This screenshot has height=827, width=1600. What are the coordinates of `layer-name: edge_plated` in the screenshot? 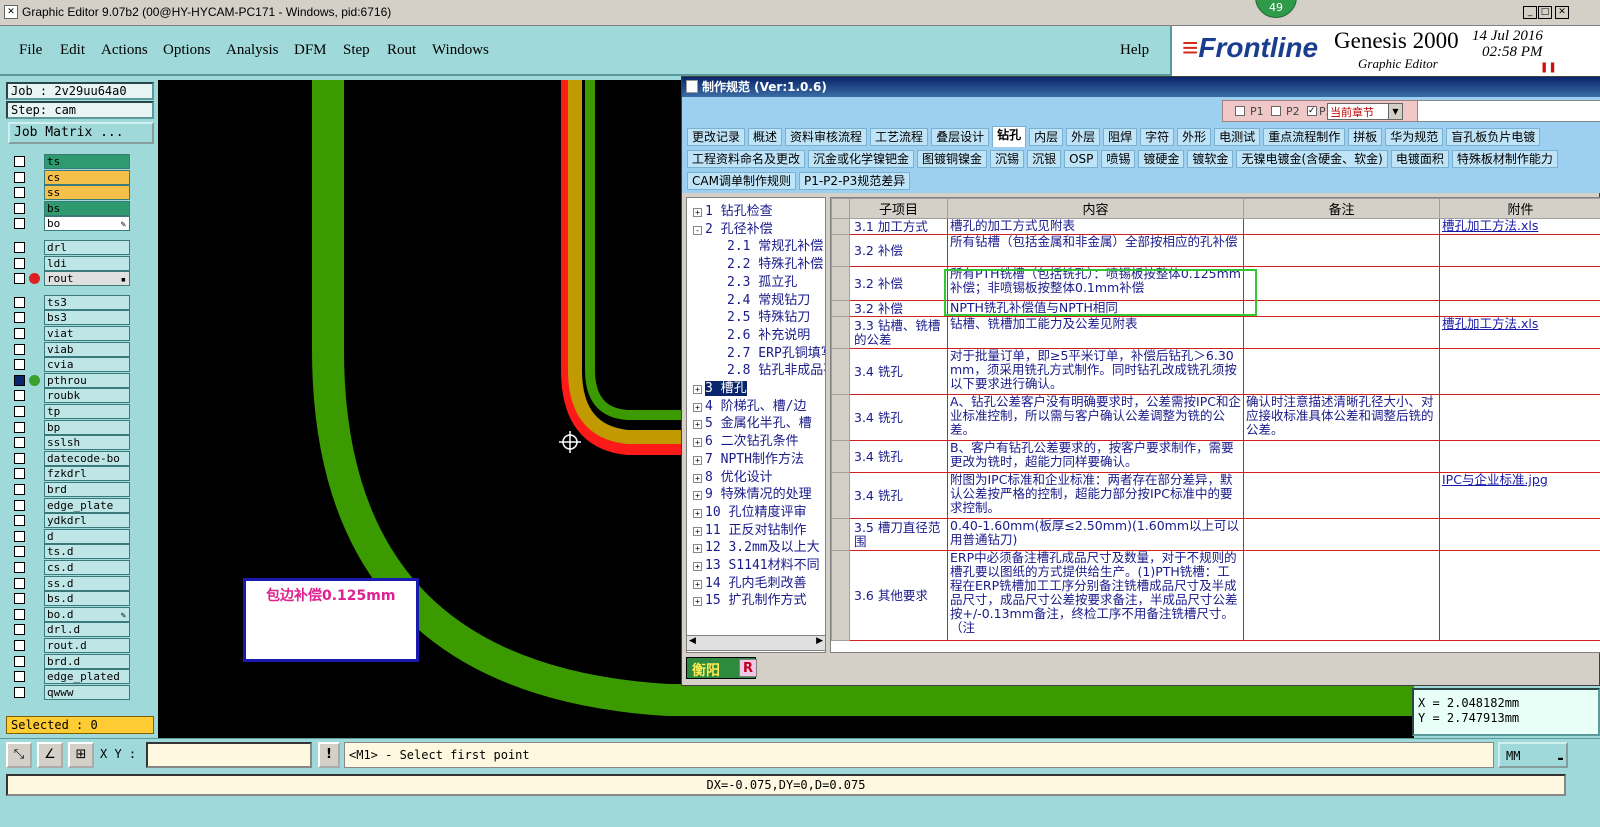 It's located at (87, 677).